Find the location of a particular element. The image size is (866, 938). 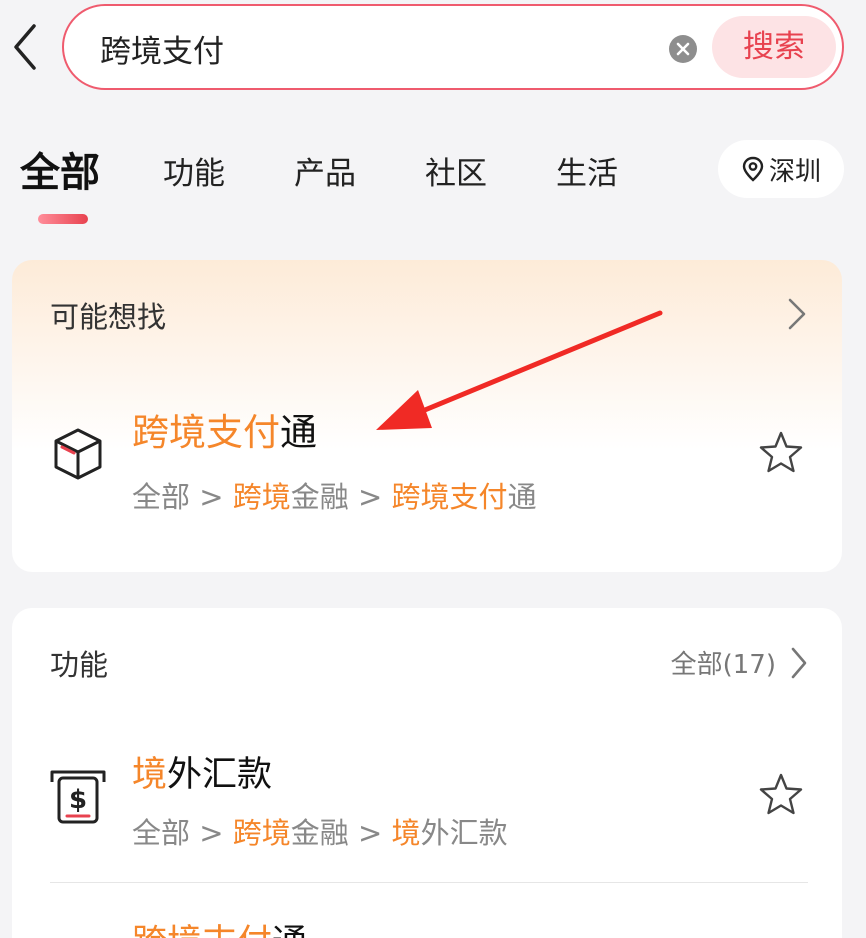

suggestion-header: 可能想找 is located at coordinates (108, 317).